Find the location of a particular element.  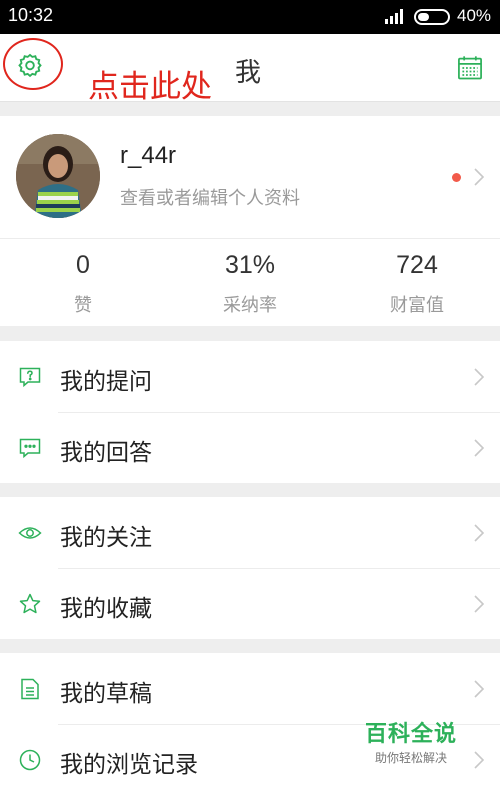

status-time: 10:32 is located at coordinates (31, 15).